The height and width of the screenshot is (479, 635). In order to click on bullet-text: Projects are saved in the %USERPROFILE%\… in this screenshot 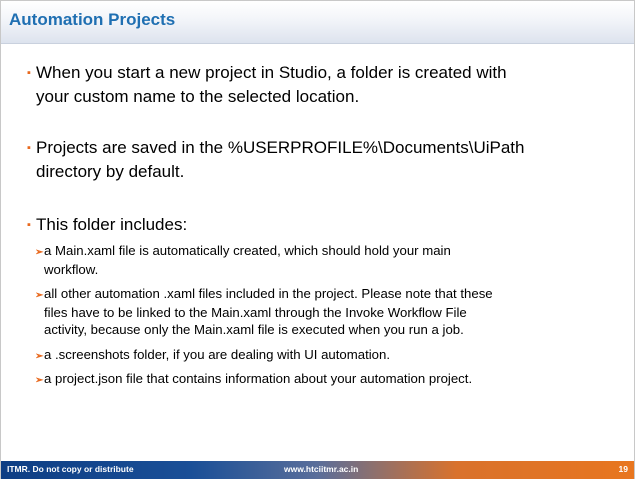, I will do `click(280, 147)`.